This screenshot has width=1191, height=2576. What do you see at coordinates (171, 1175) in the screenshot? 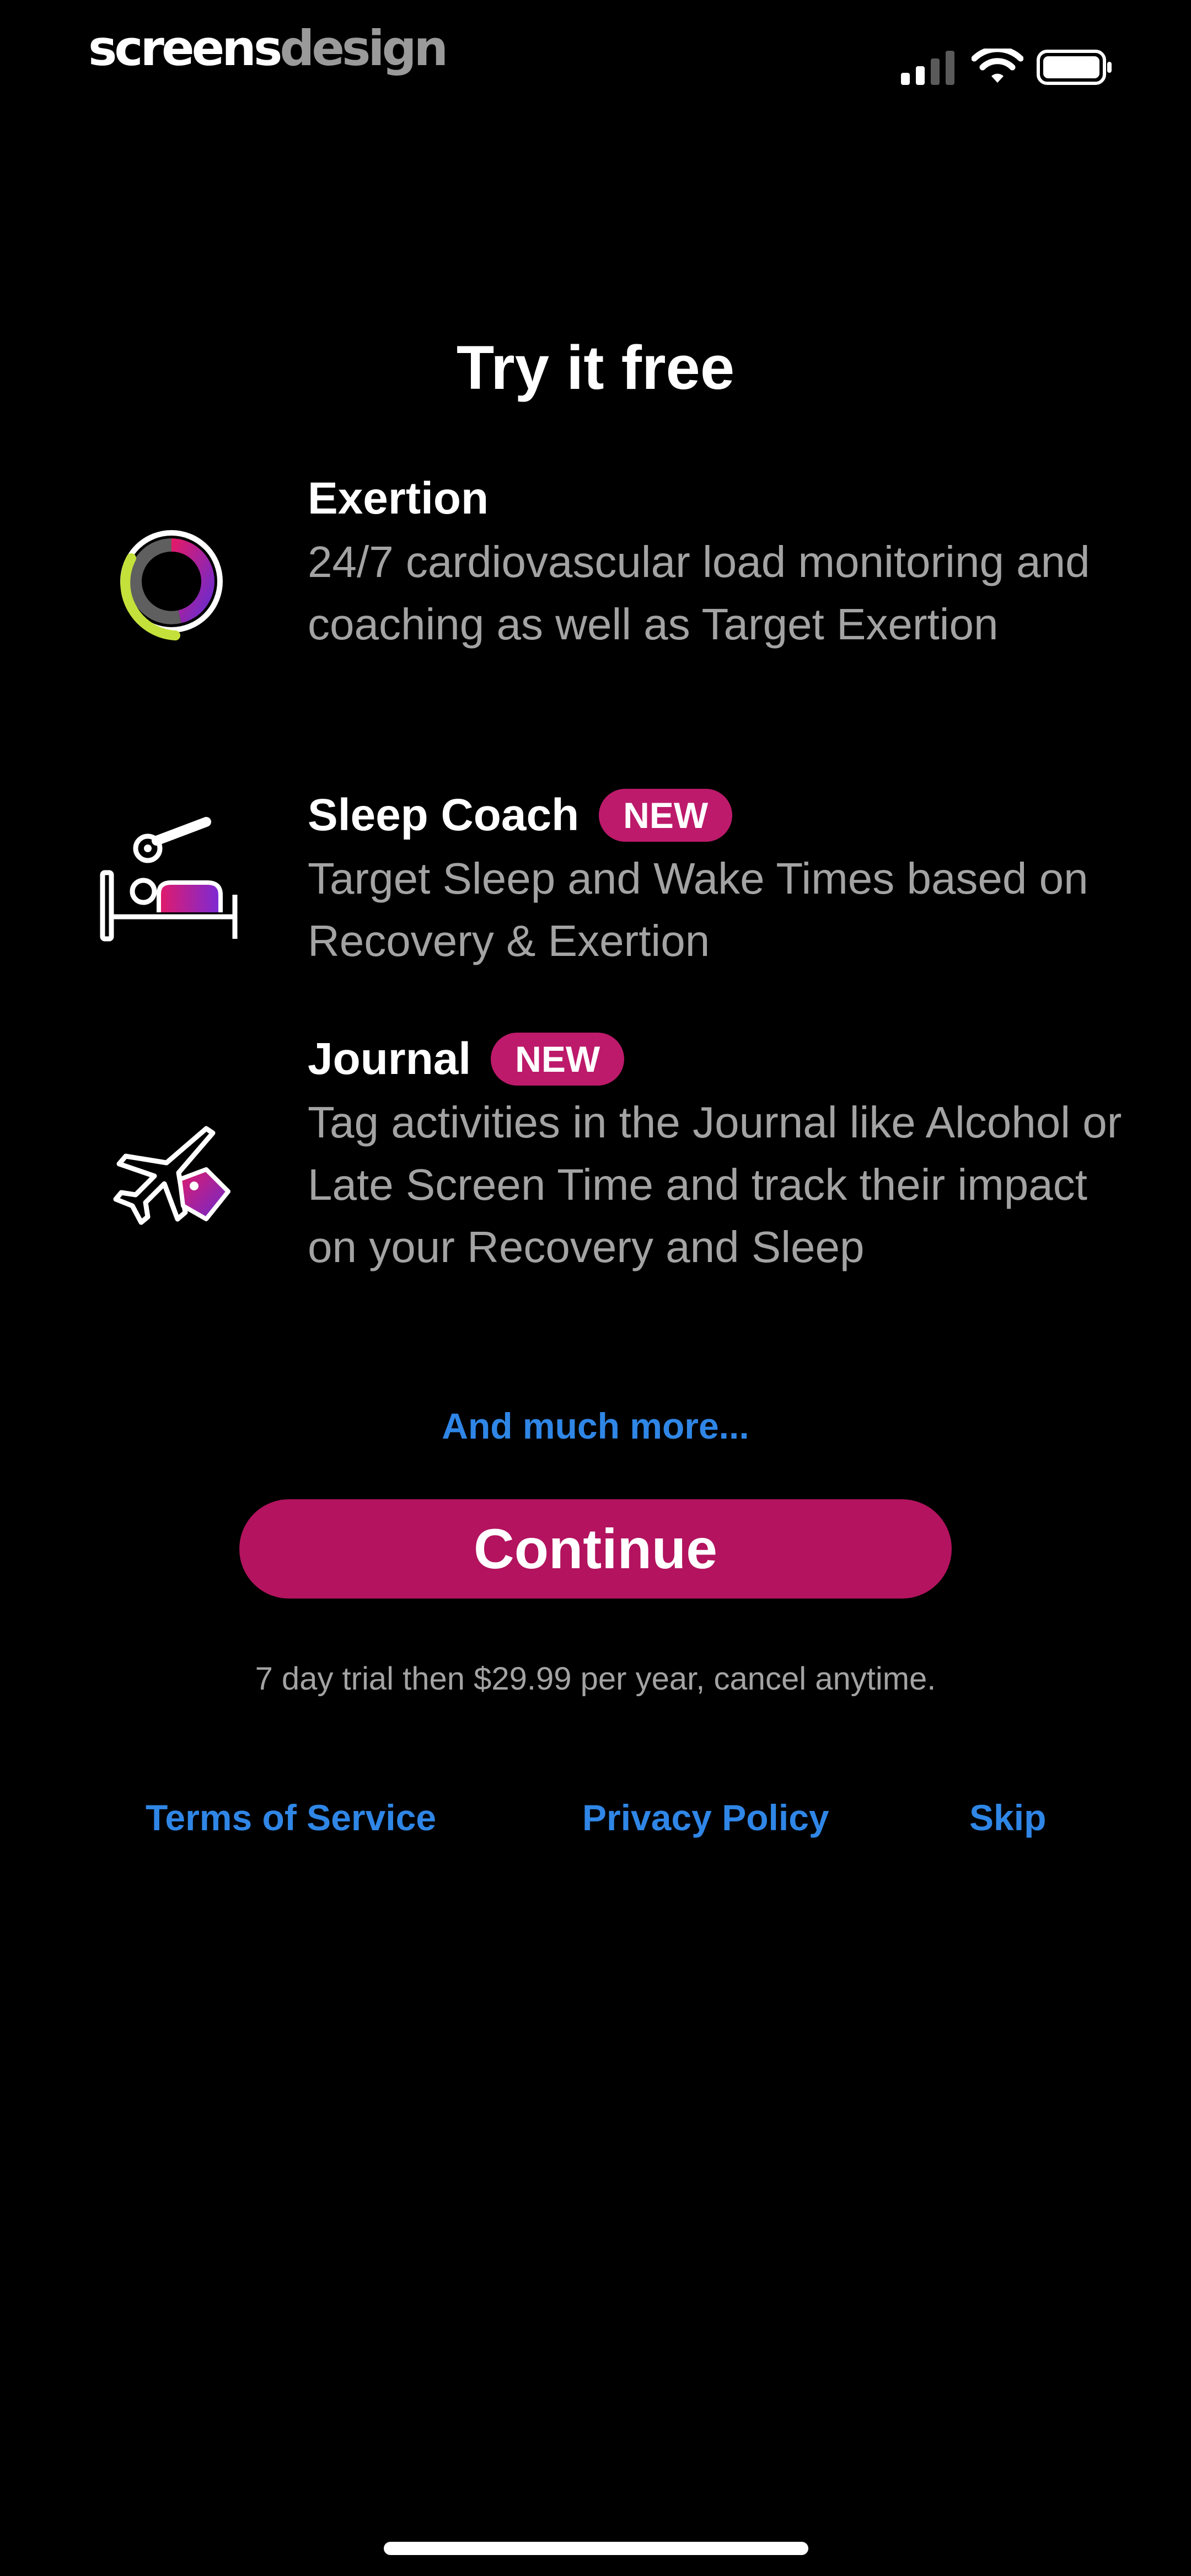
I see `journal-plane-tag-icon` at bounding box center [171, 1175].